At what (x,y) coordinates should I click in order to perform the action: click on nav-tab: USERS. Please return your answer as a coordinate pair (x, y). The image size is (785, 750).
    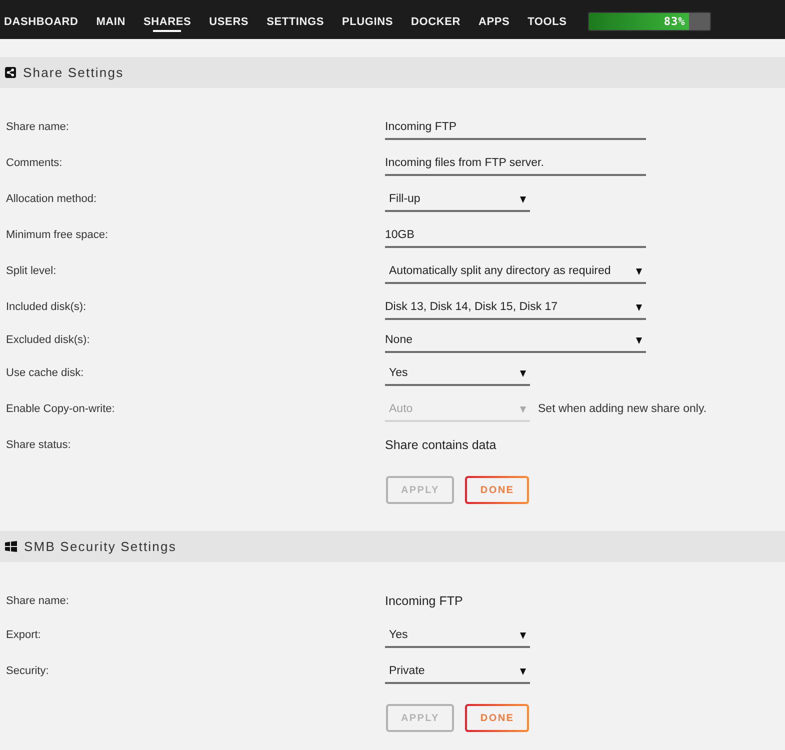
    Looking at the image, I should click on (229, 19).